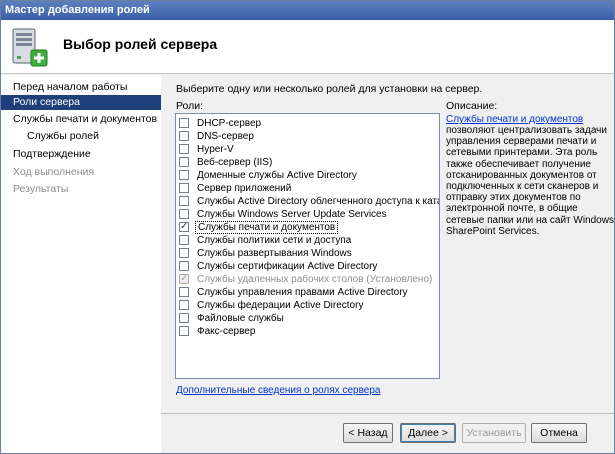  What do you see at coordinates (81, 102) in the screenshot?
I see `sidebar-item-server-roles: Роли сервера` at bounding box center [81, 102].